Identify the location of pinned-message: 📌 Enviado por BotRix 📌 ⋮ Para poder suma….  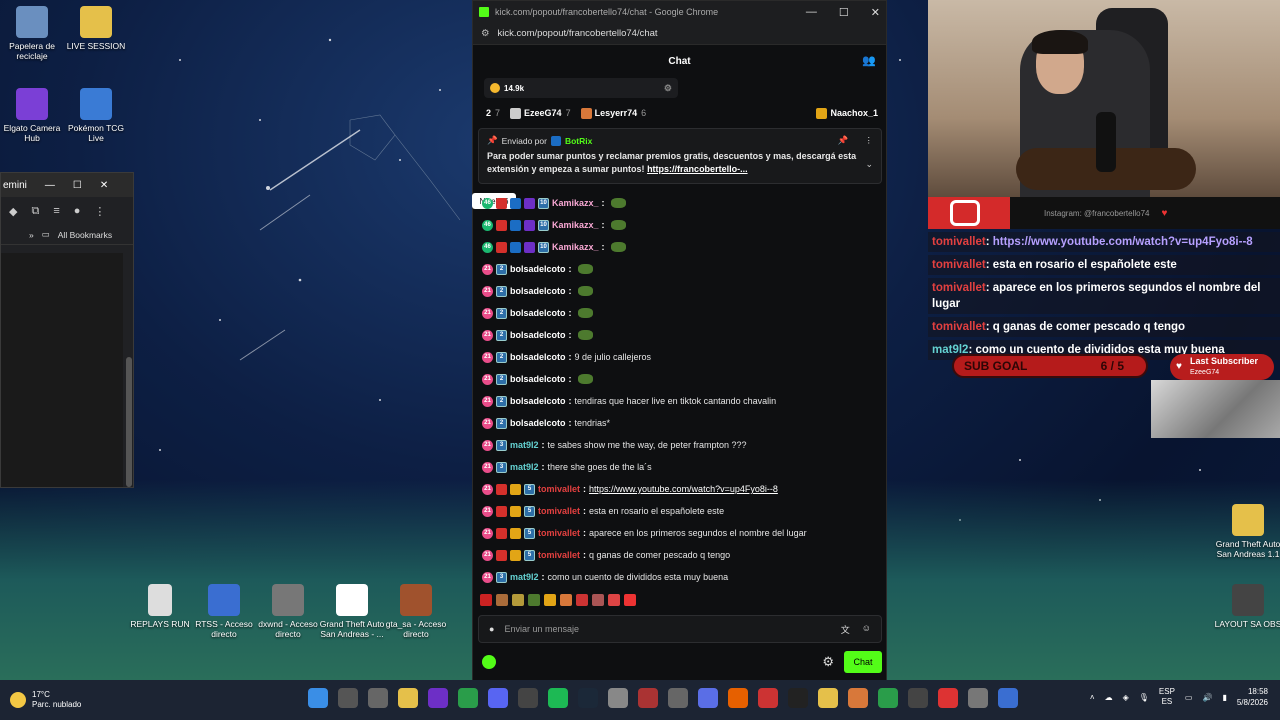
(680, 156).